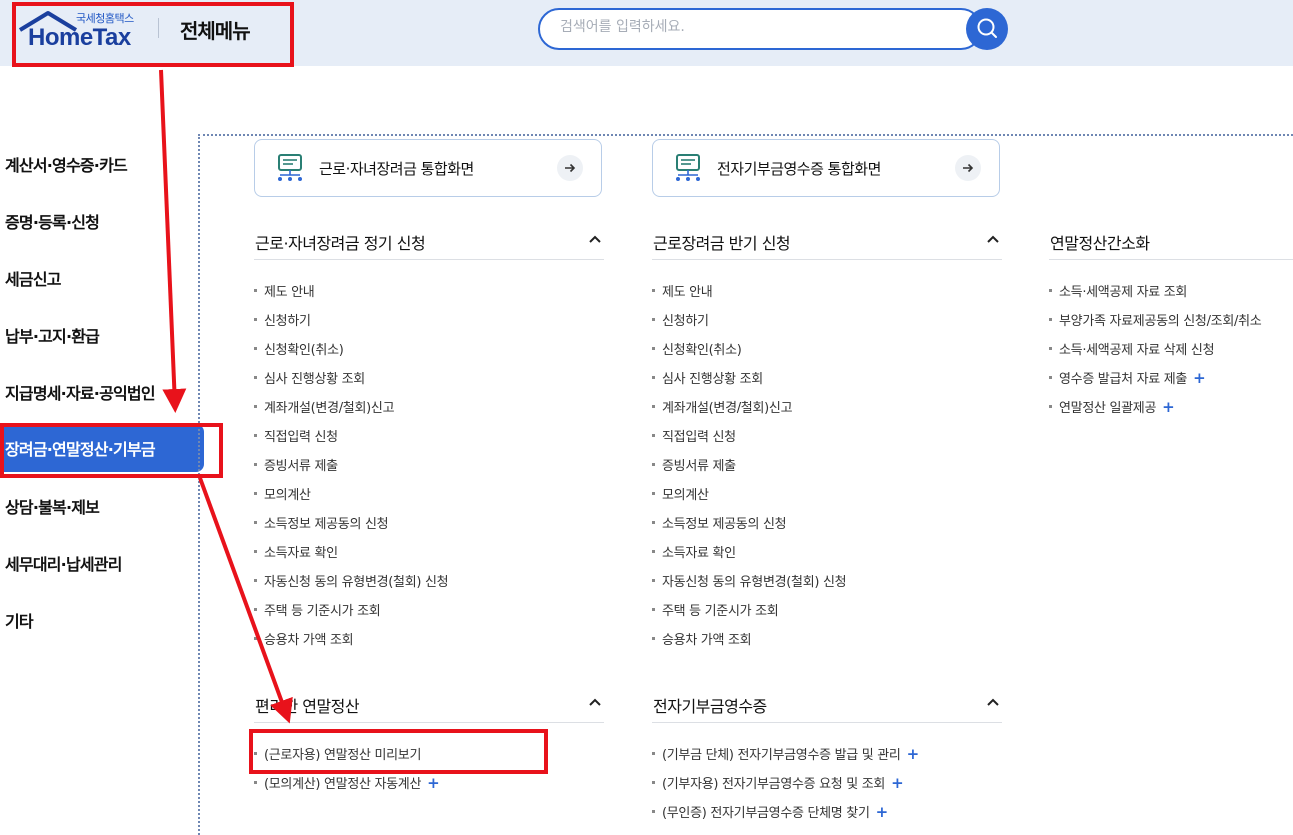  I want to click on menu-link-half-year: 심사 진행상황 조회, so click(749, 377).